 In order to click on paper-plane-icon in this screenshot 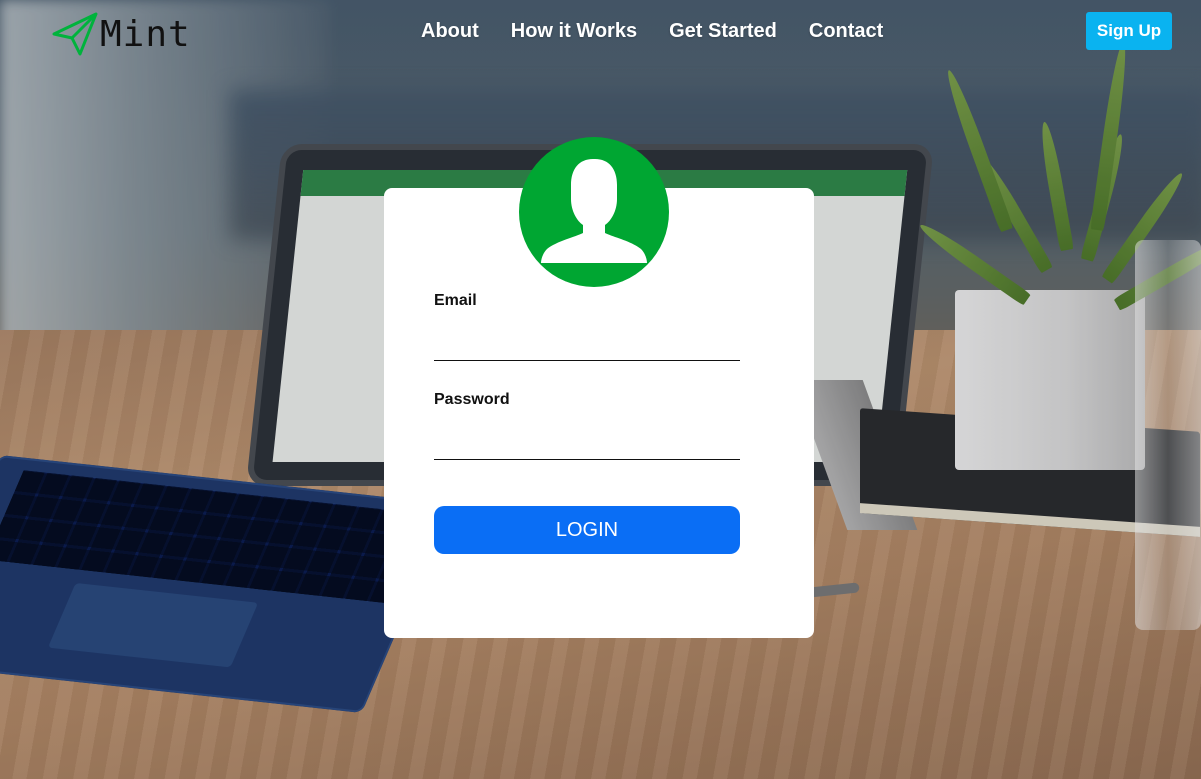, I will do `click(75, 34)`.